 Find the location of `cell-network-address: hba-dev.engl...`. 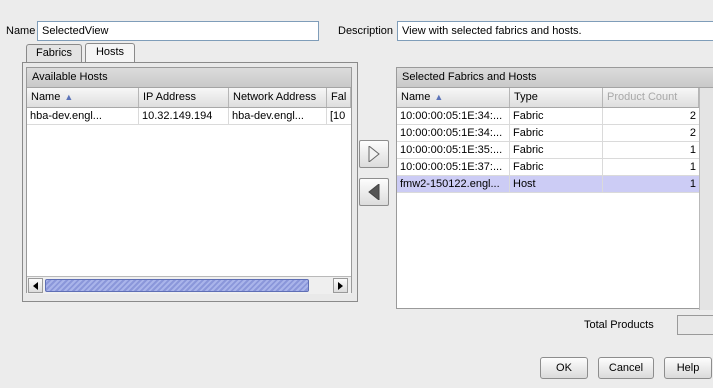

cell-network-address: hba-dev.engl... is located at coordinates (278, 116).